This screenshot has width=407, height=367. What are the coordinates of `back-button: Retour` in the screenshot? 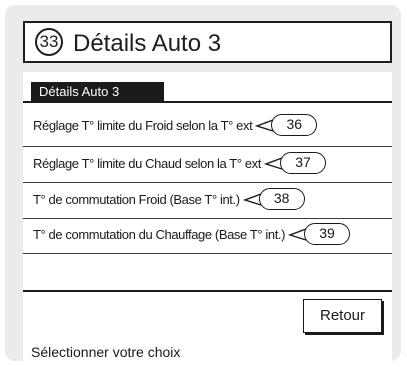 It's located at (342, 316).